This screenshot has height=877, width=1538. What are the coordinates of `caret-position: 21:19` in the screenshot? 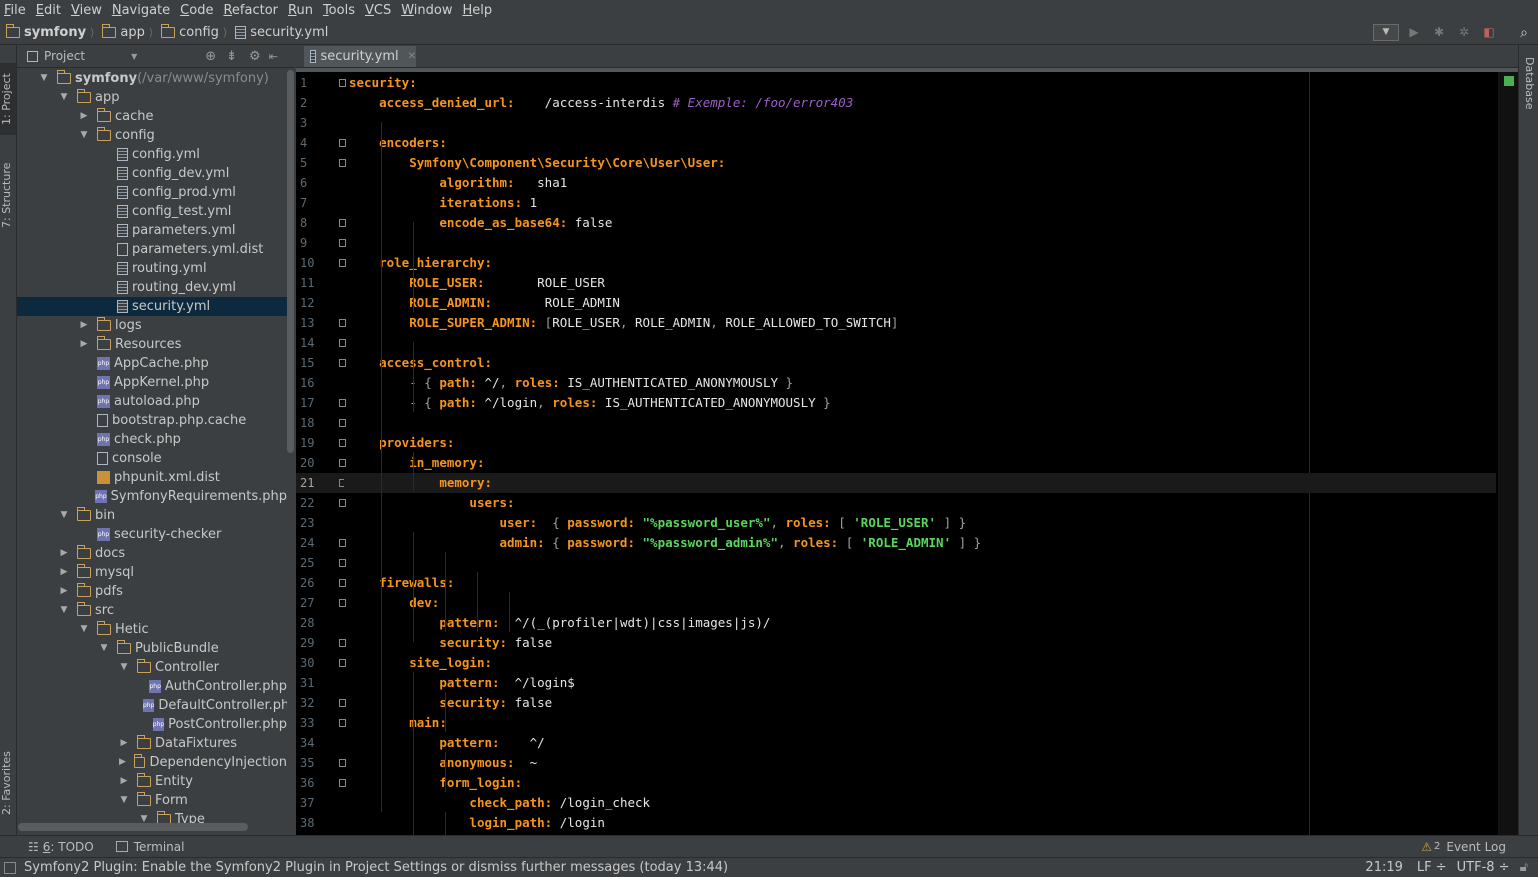 It's located at (1383, 867).